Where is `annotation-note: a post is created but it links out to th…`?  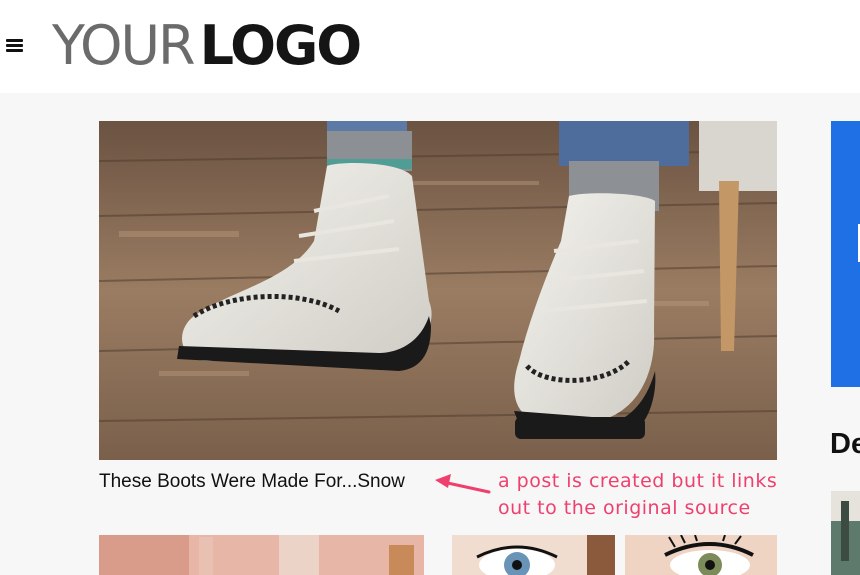
annotation-note: a post is created but it links out to th… is located at coordinates (637, 495).